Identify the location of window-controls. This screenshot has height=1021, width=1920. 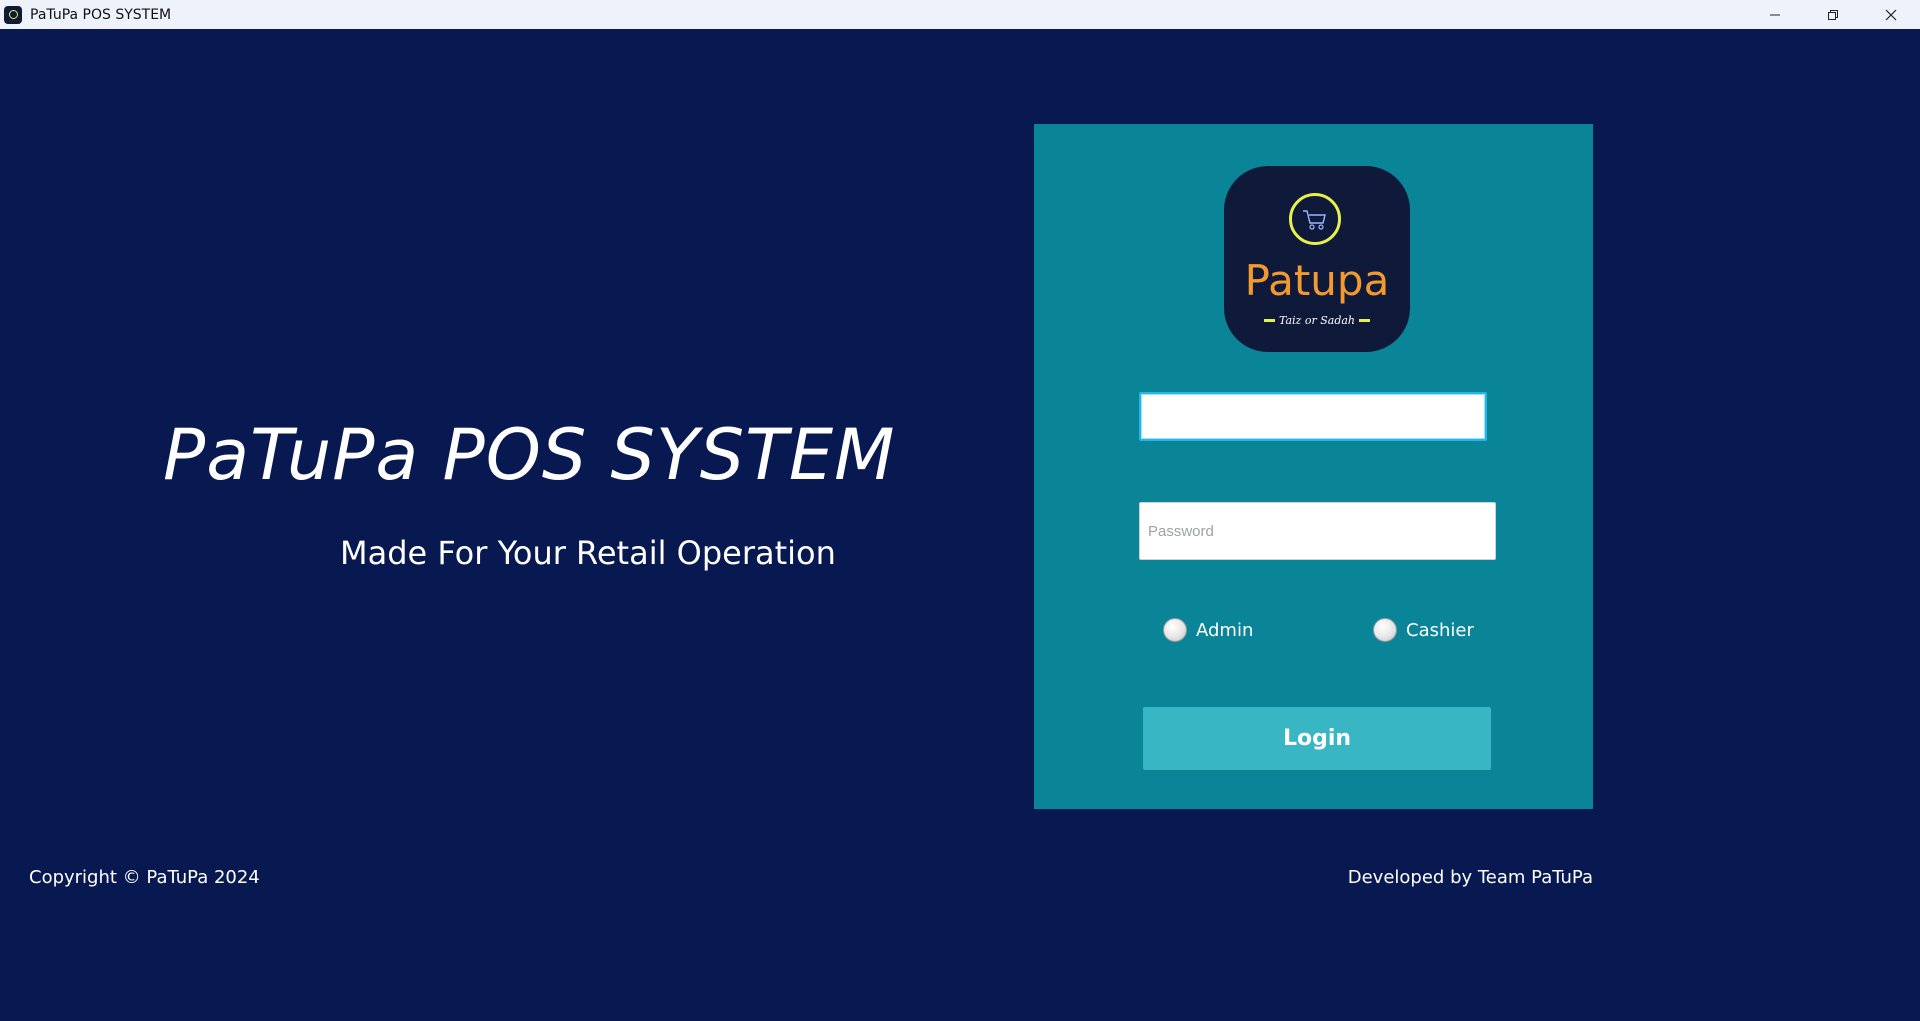
(1833, 14).